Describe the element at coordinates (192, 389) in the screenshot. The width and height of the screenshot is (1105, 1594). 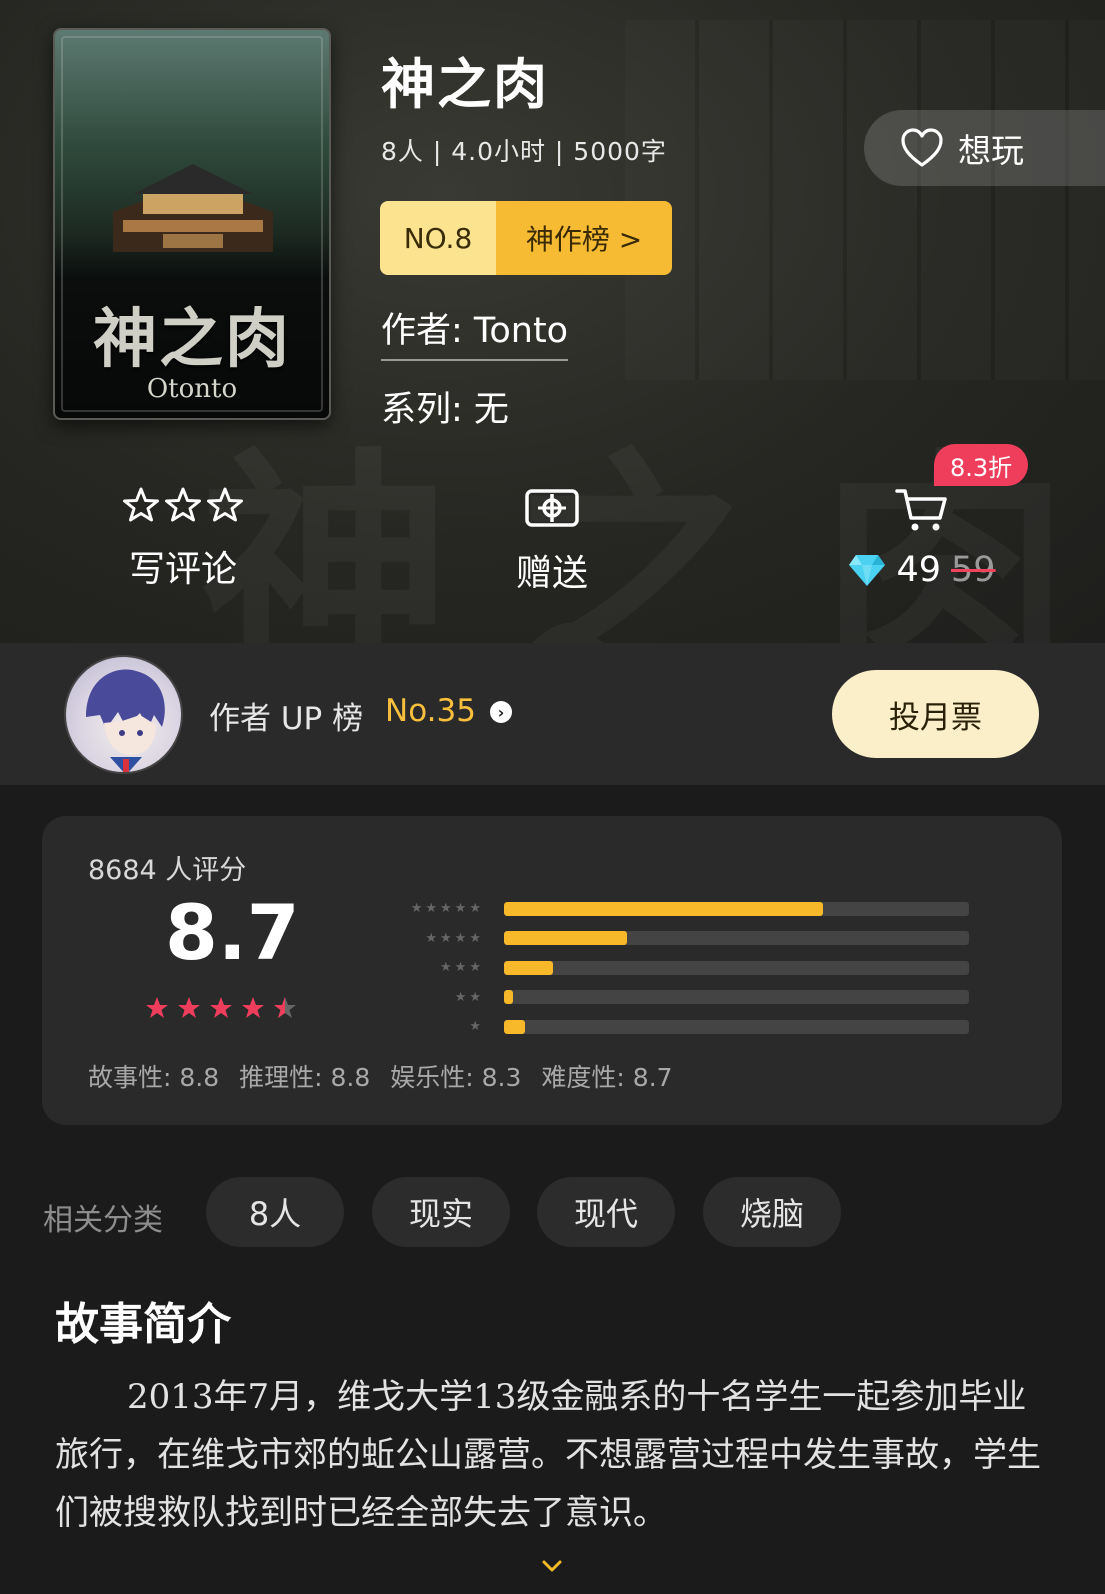
I see `cover-author: Otonto` at that location.